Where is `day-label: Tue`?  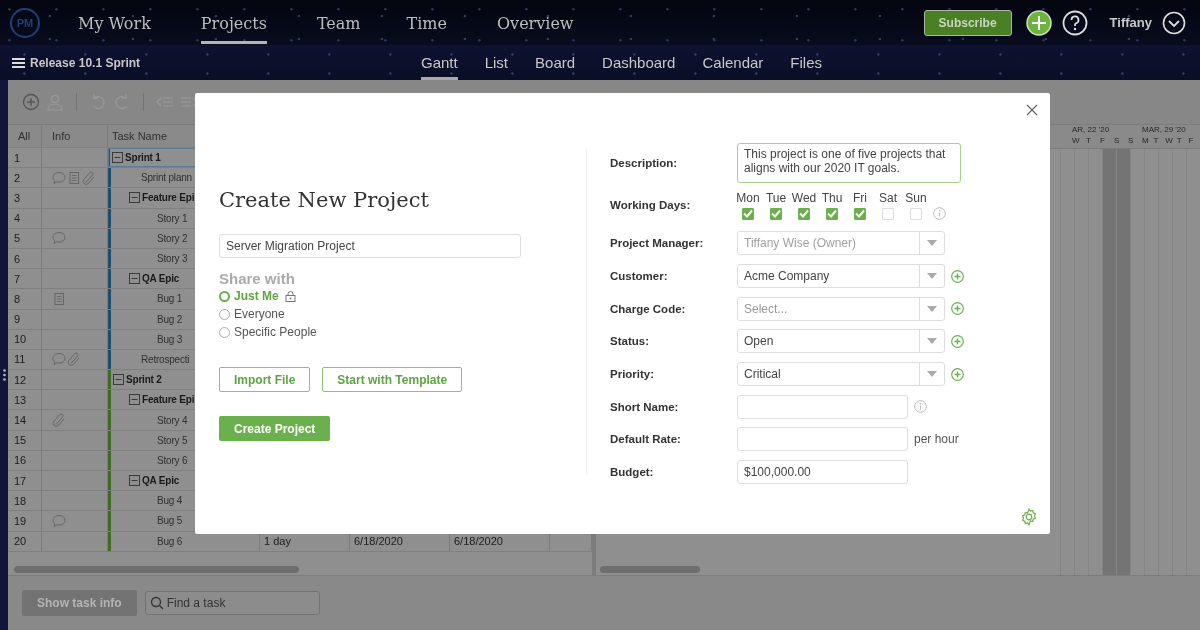 day-label: Tue is located at coordinates (776, 197).